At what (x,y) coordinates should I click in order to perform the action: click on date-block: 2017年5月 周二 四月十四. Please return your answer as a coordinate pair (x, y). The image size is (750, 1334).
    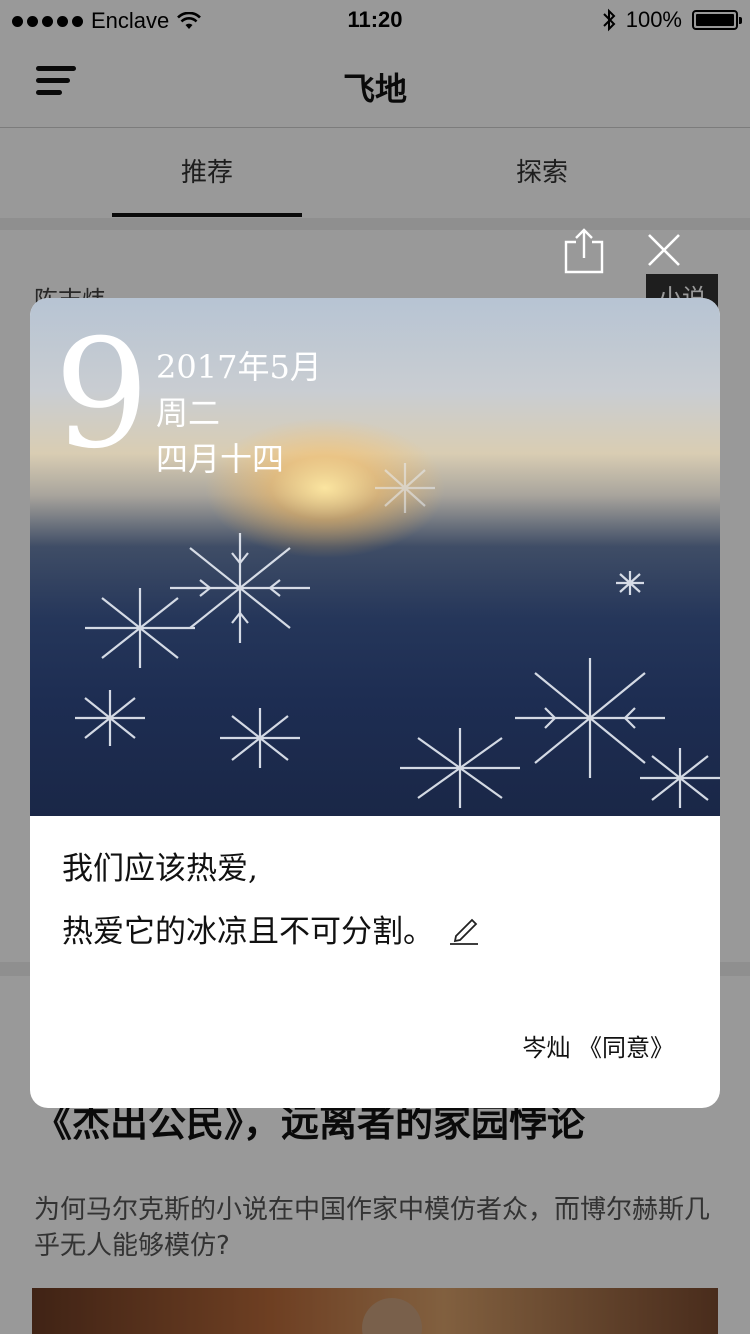
    Looking at the image, I should click on (239, 413).